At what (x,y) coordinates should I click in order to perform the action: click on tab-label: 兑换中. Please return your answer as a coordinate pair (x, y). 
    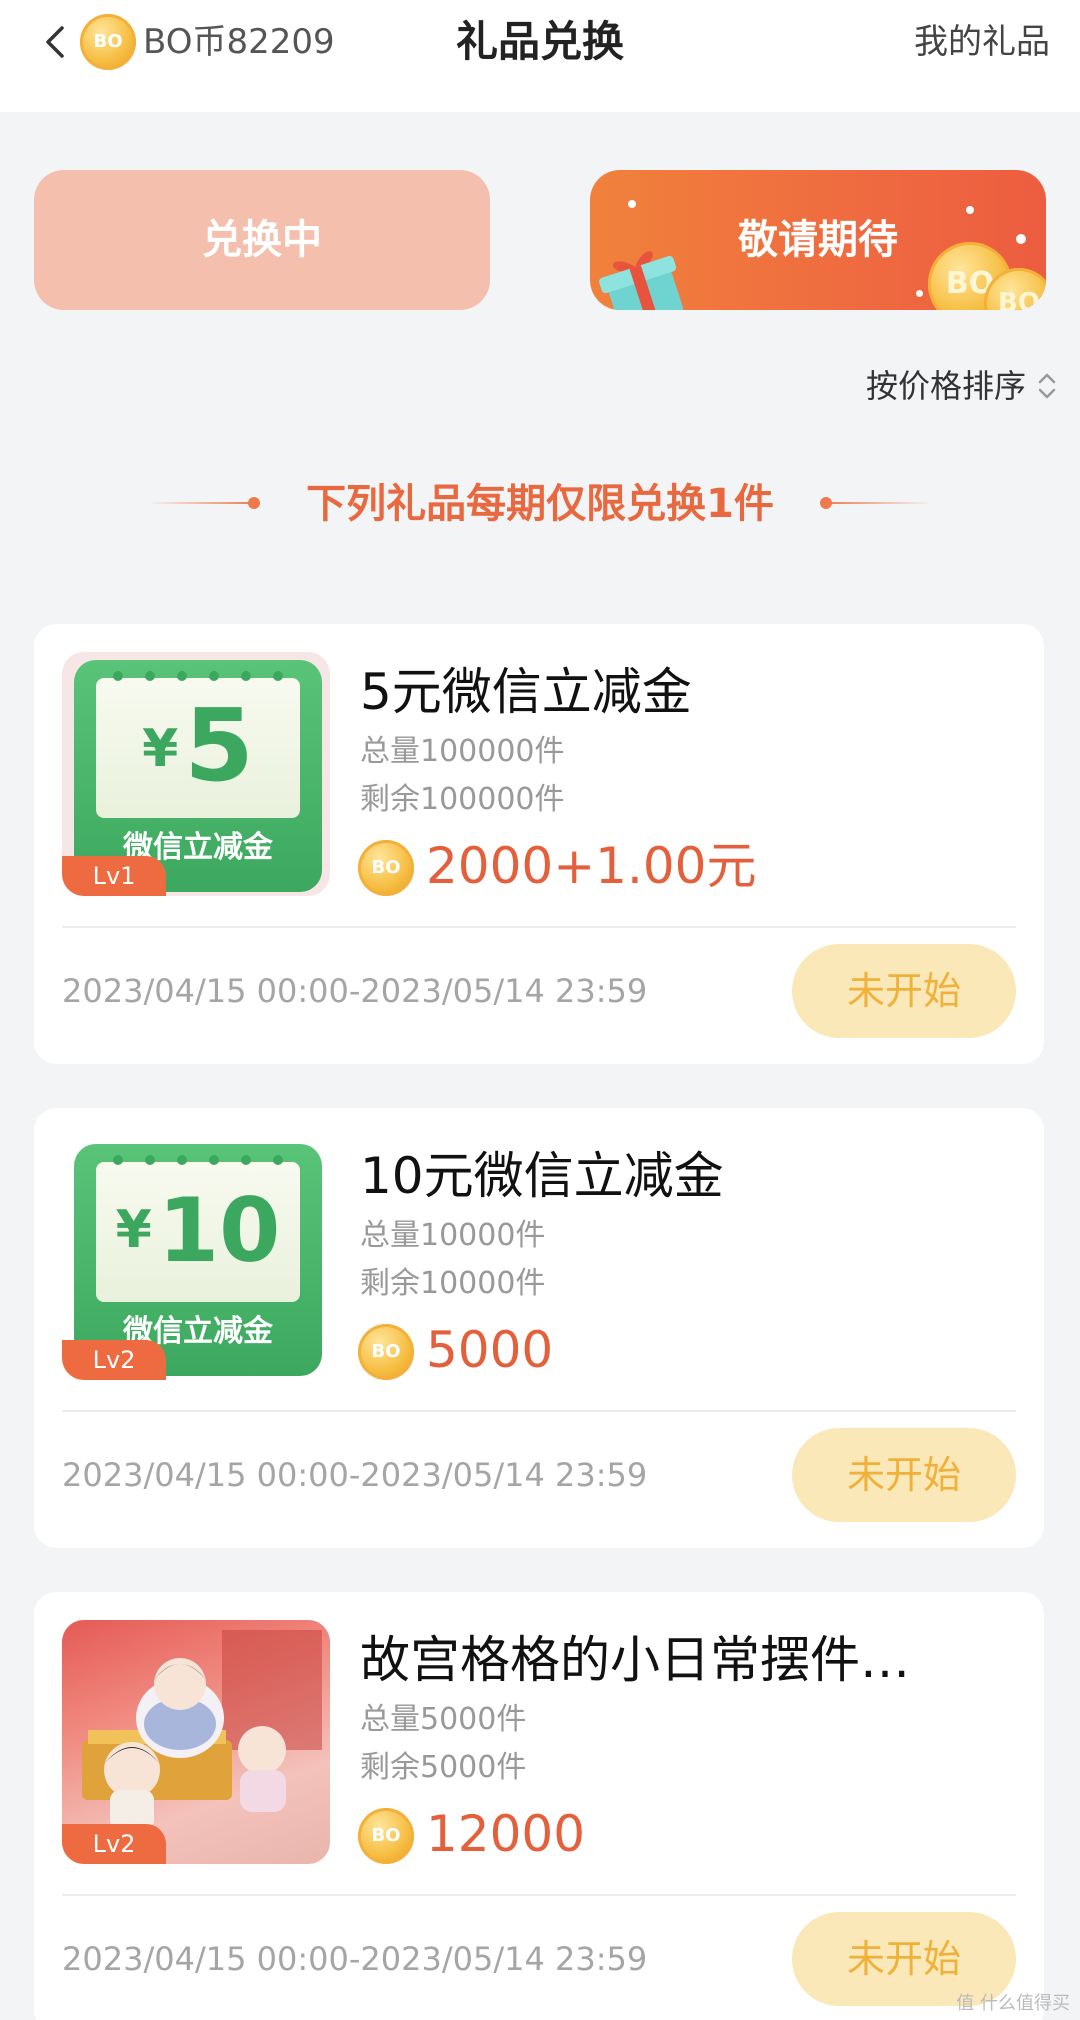
    Looking at the image, I should click on (262, 240).